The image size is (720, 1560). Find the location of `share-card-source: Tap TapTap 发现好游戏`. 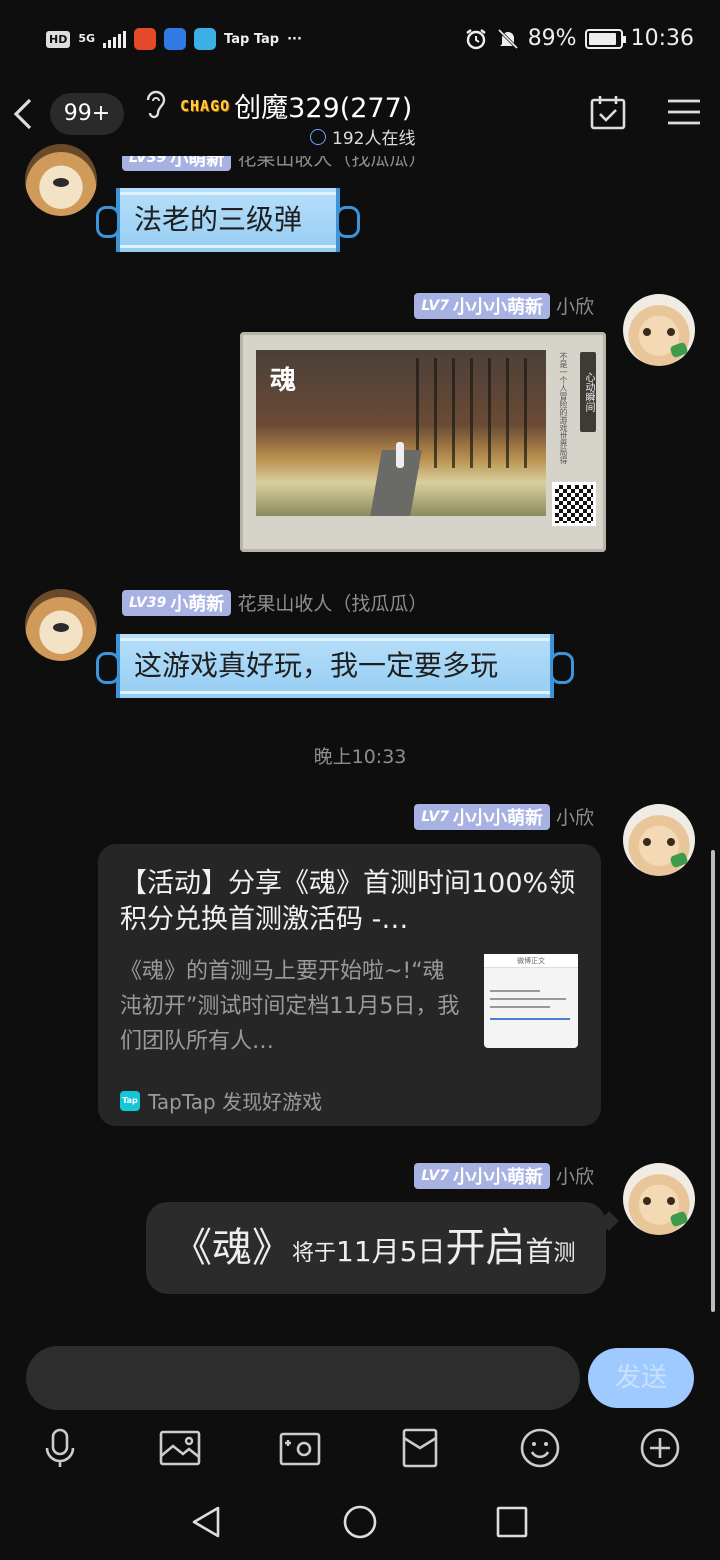

share-card-source: Tap TapTap 发现好游戏 is located at coordinates (221, 1100).